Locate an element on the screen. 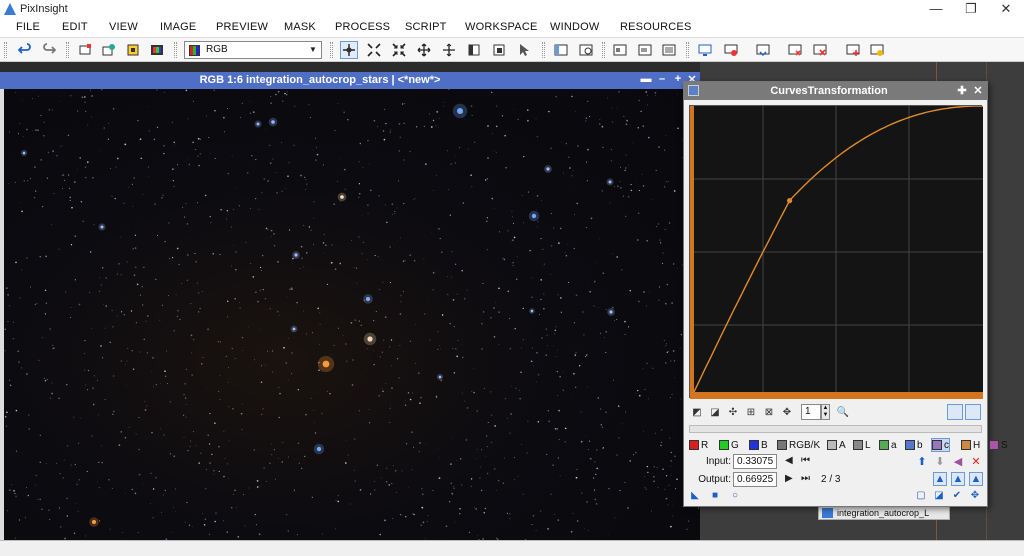 The height and width of the screenshot is (556, 1024). track-view-icon: ◪ is located at coordinates (939, 496).